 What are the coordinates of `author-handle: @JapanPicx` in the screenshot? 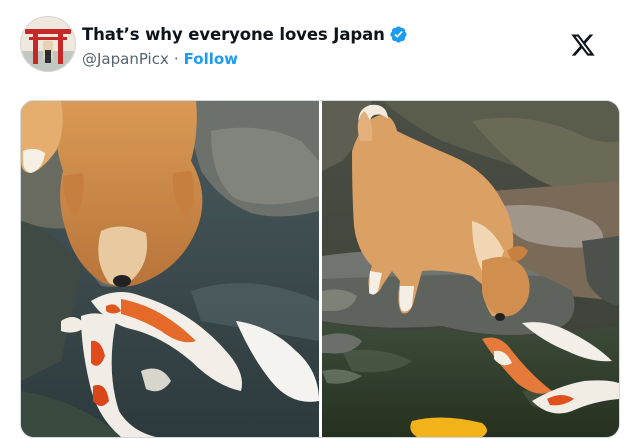 It's located at (125, 59).